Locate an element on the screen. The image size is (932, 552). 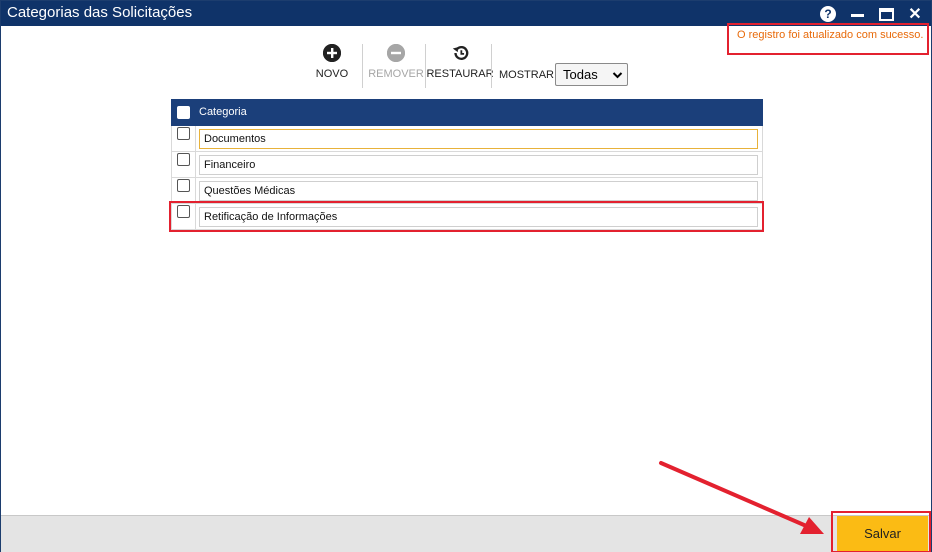
table-row: Financeiro is located at coordinates (467, 165).